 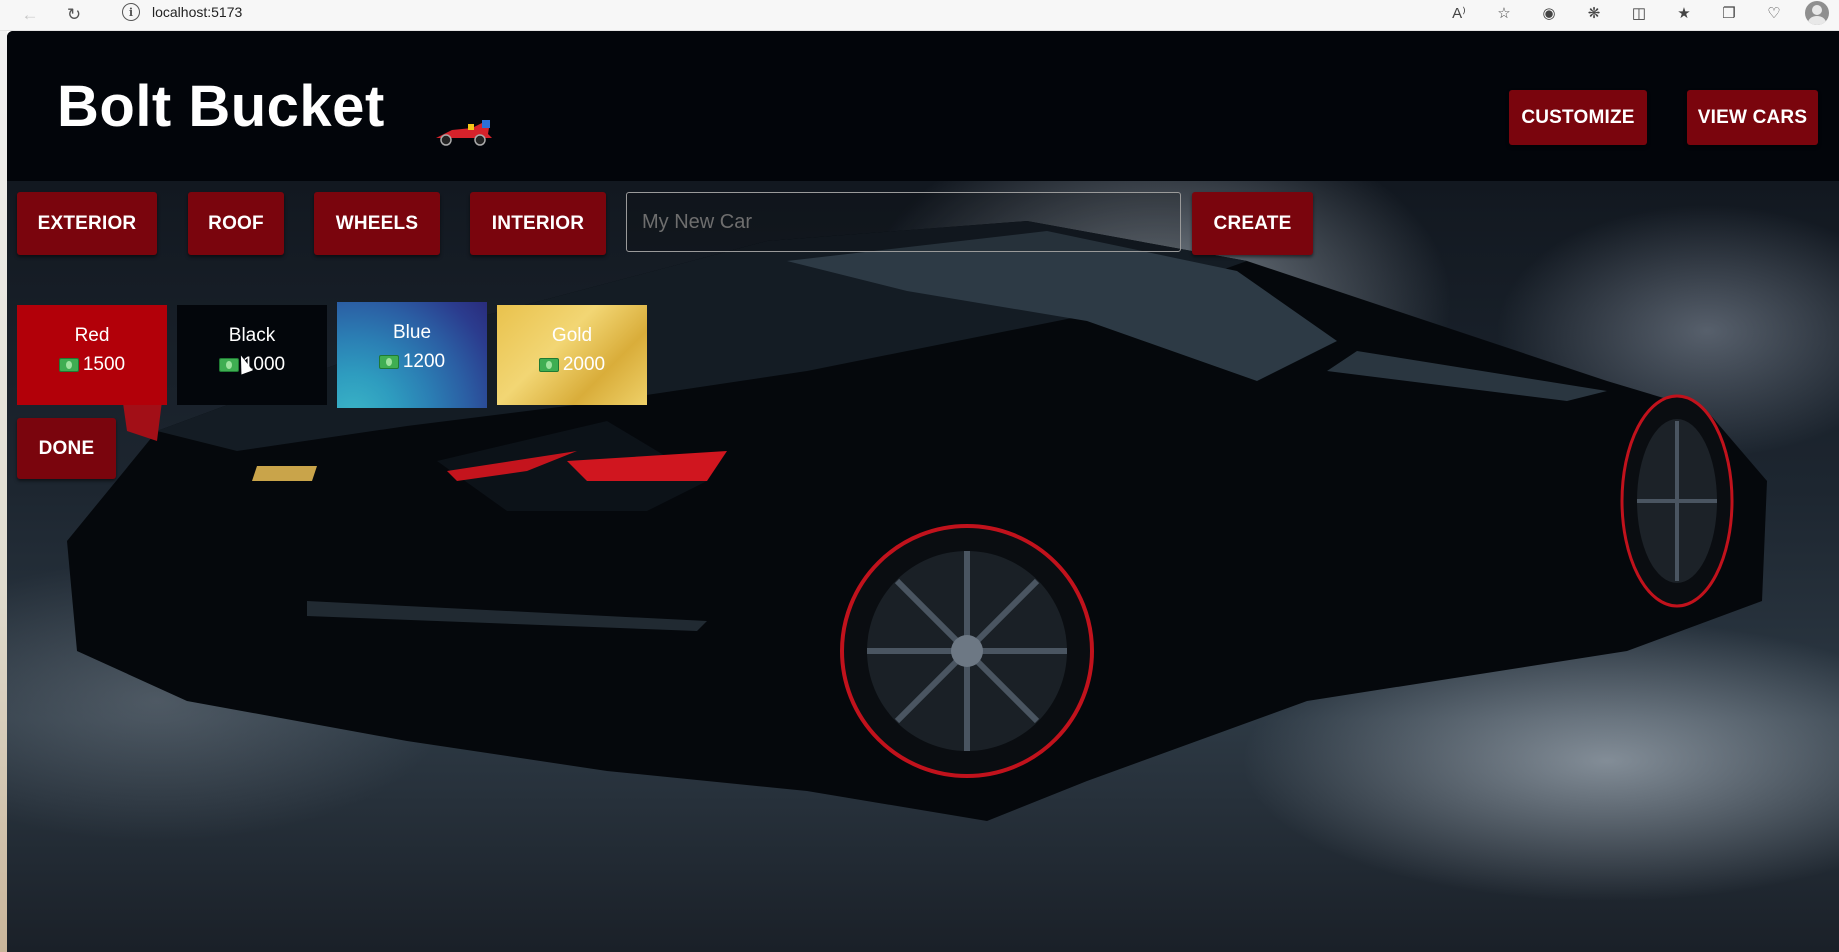 What do you see at coordinates (30, 15) in the screenshot?
I see `back-arrow-icon: ←` at bounding box center [30, 15].